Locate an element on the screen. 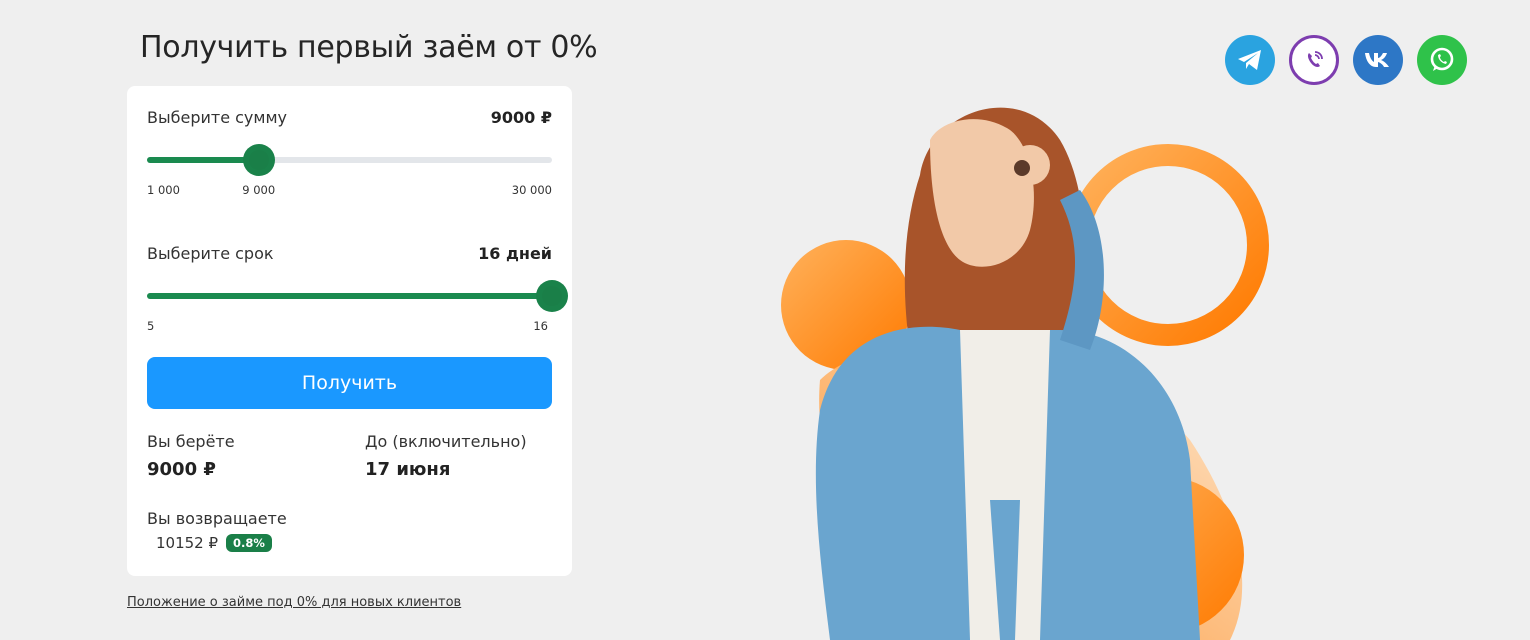  return-value: 10152 ₽ is located at coordinates (187, 543).